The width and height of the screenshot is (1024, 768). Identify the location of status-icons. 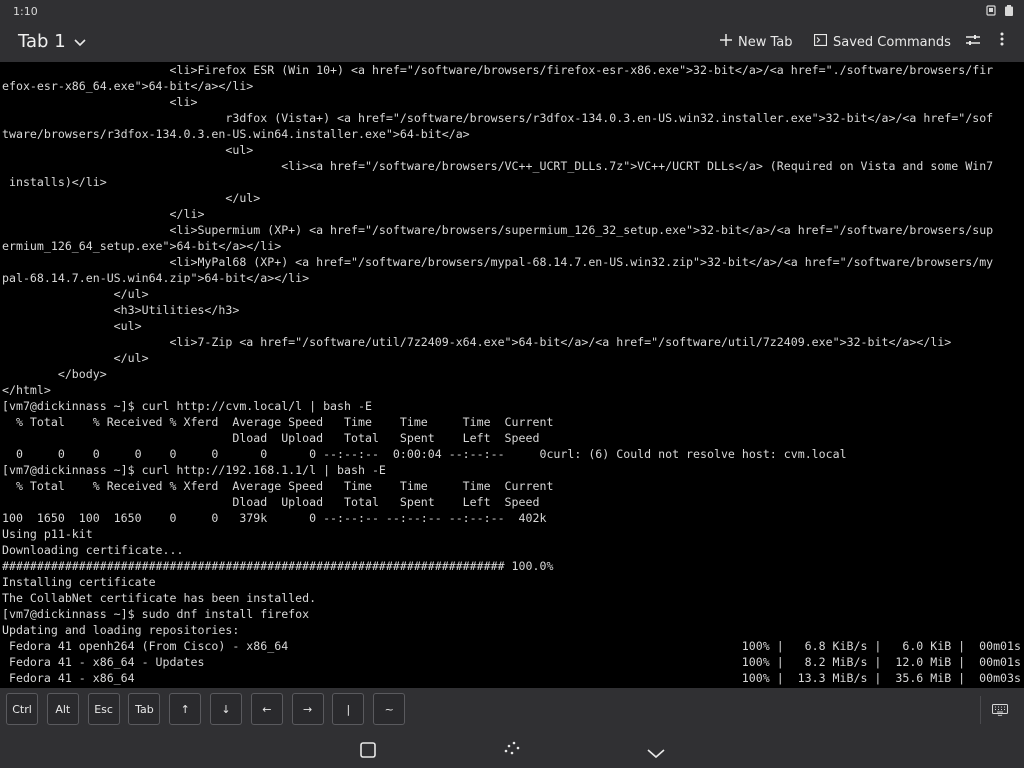
(1000, 10).